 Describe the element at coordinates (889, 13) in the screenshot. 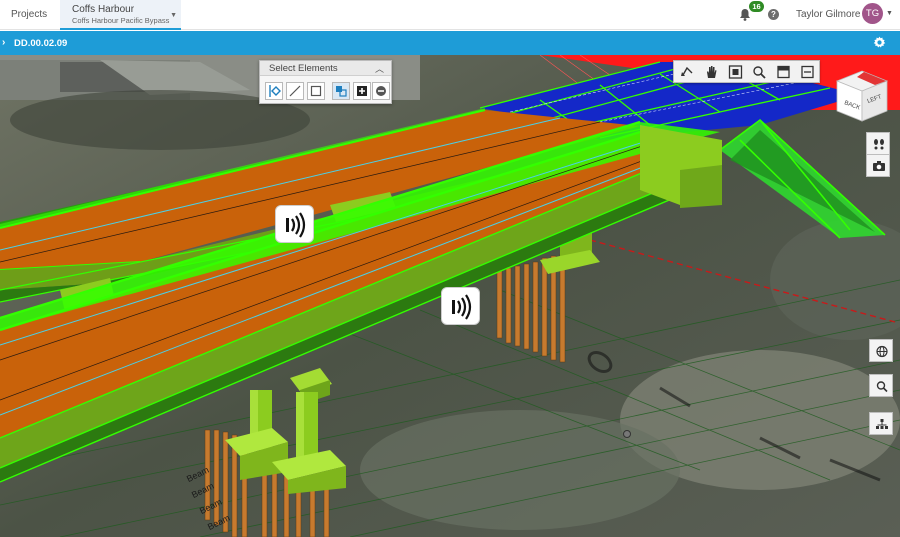

I see `user-menu-chevron-icon: ▼` at that location.